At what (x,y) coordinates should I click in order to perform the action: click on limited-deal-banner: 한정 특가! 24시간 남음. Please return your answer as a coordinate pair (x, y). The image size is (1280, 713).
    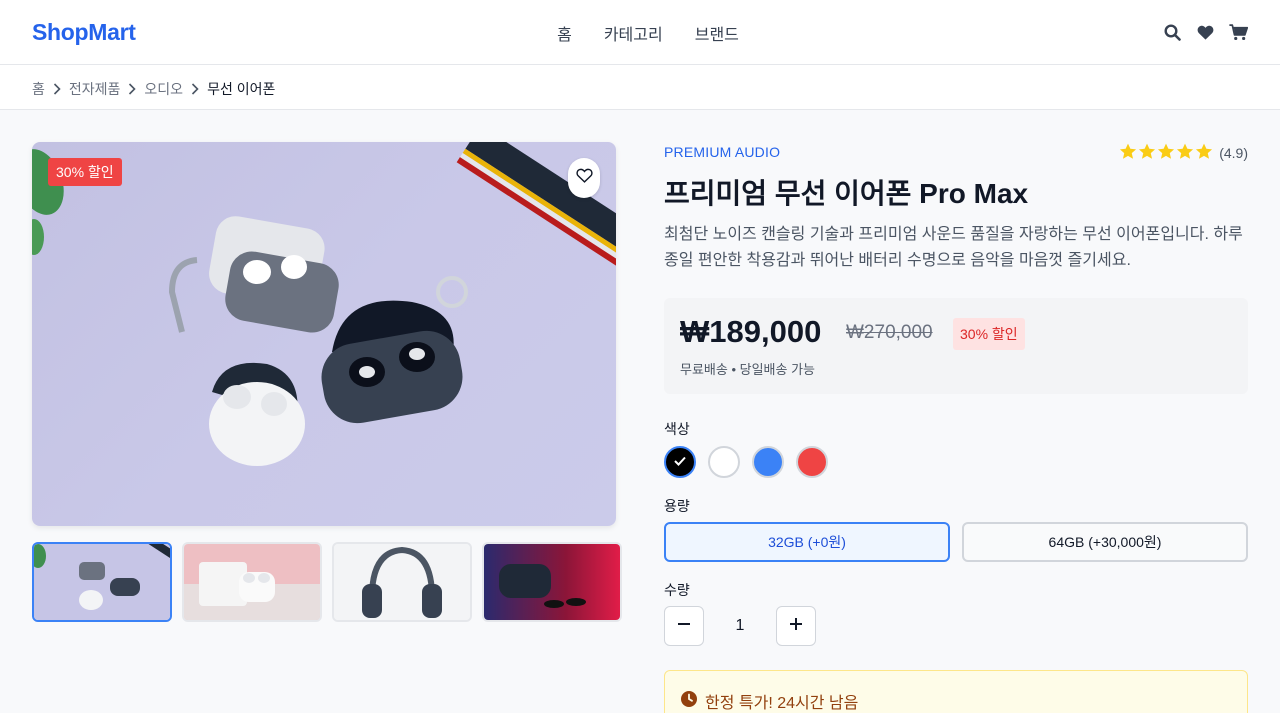
    Looking at the image, I should click on (956, 691).